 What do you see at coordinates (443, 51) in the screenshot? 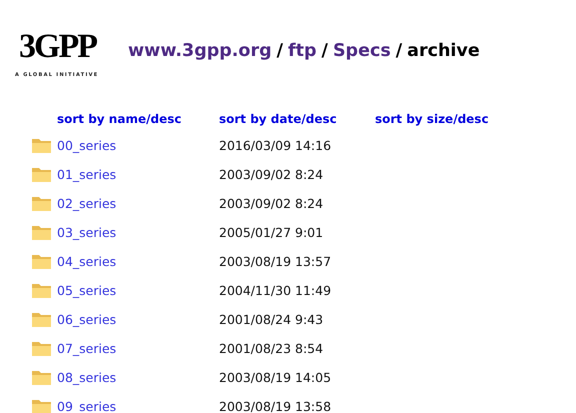
I see `folder-title: archive` at bounding box center [443, 51].